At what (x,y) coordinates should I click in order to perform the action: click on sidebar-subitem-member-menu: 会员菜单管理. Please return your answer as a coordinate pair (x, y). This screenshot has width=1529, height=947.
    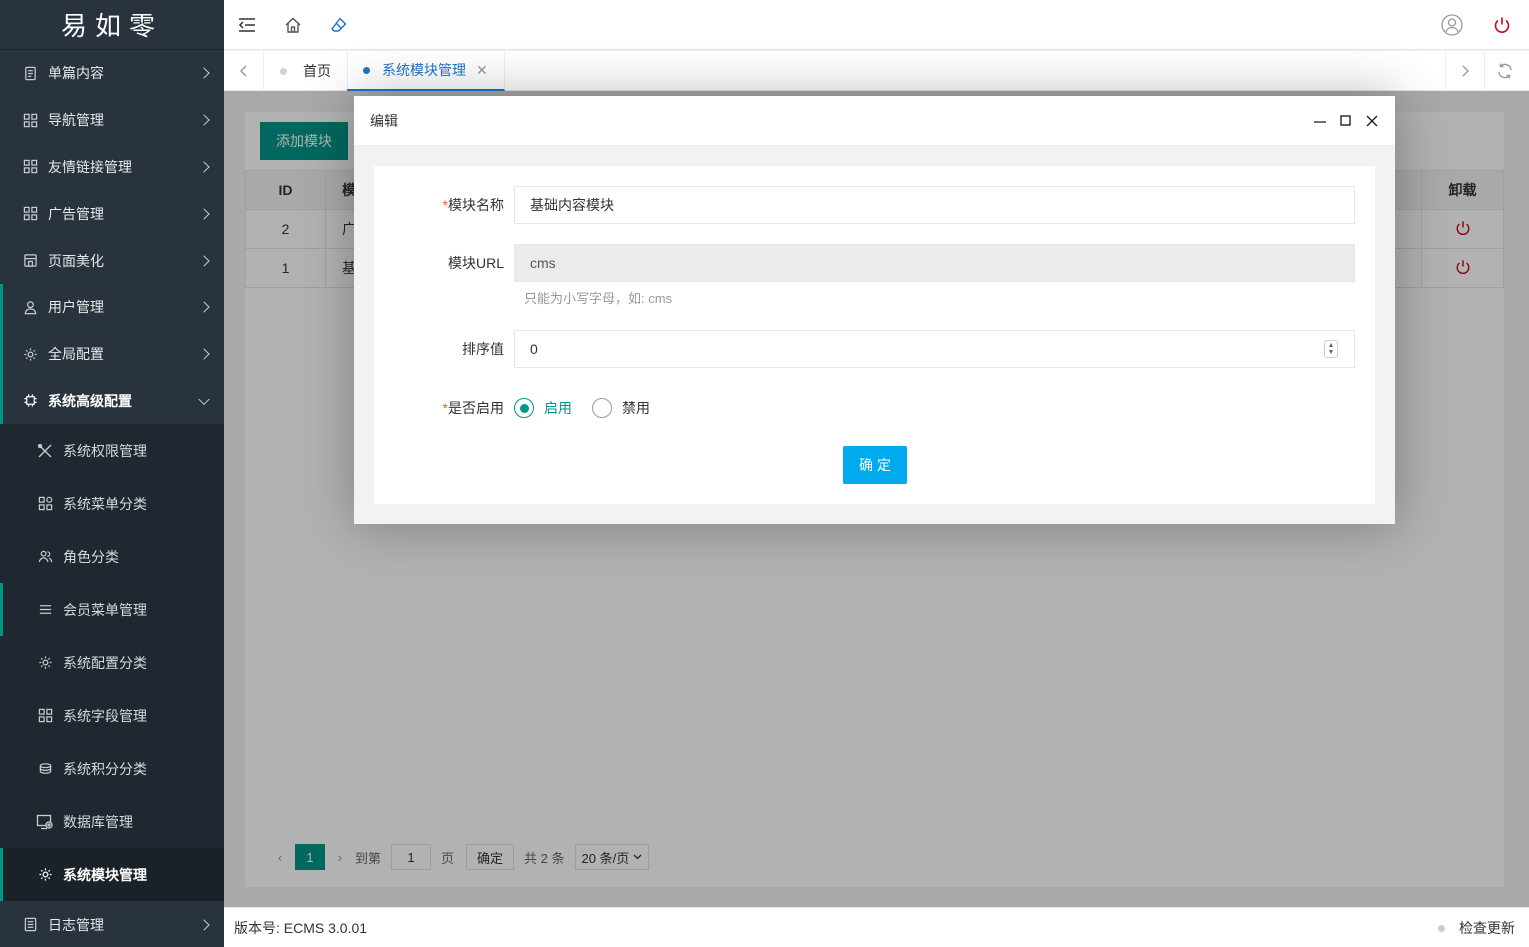
    Looking at the image, I should click on (112, 610).